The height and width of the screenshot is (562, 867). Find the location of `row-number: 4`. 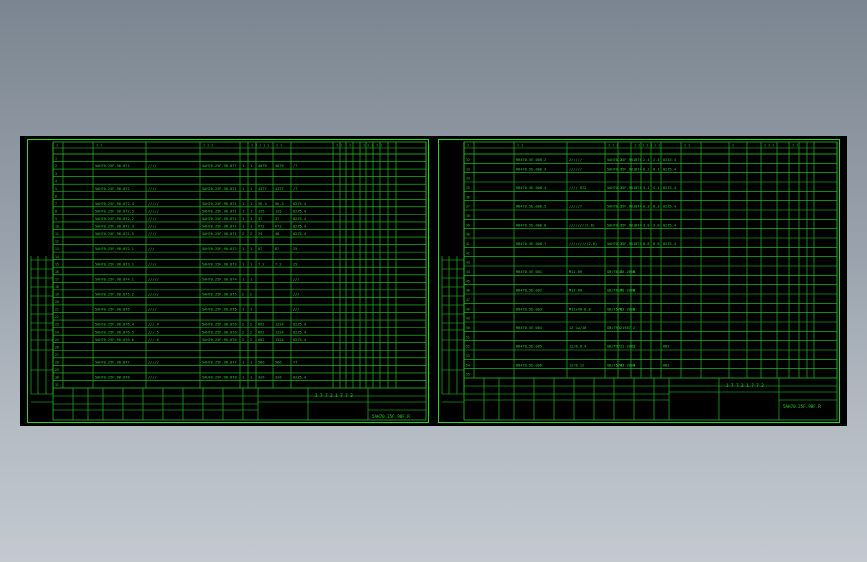

row-number: 4 is located at coordinates (56, 181).